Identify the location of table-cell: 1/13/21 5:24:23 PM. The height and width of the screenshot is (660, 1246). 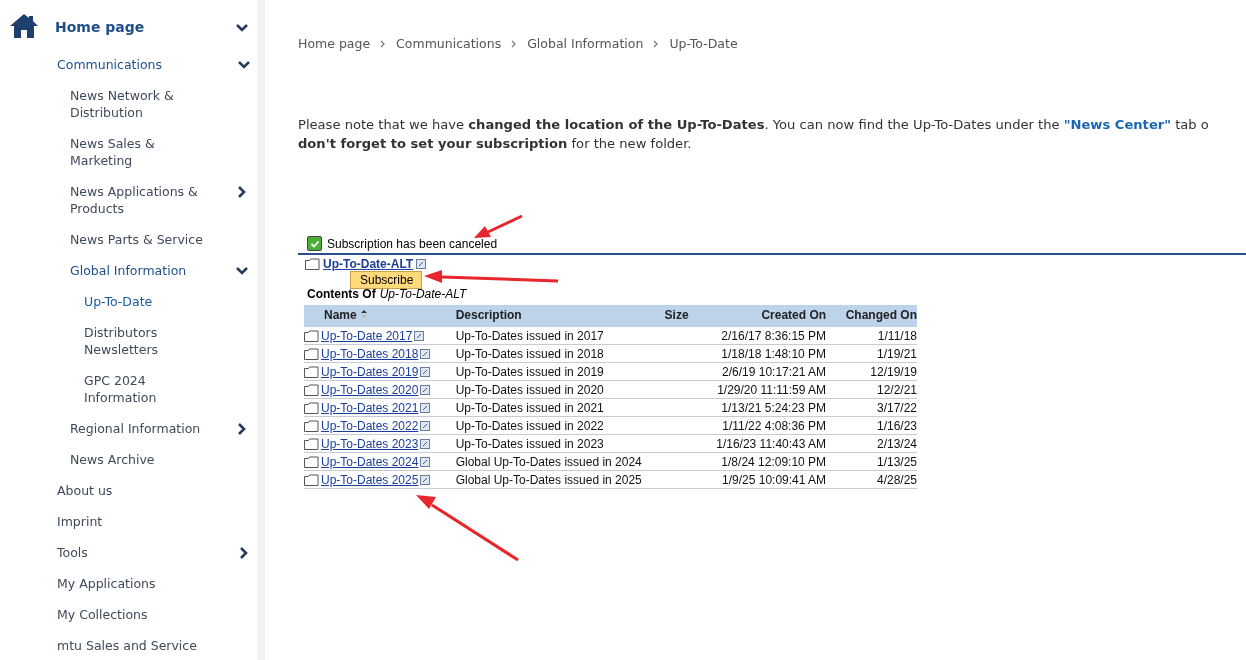
(765, 407).